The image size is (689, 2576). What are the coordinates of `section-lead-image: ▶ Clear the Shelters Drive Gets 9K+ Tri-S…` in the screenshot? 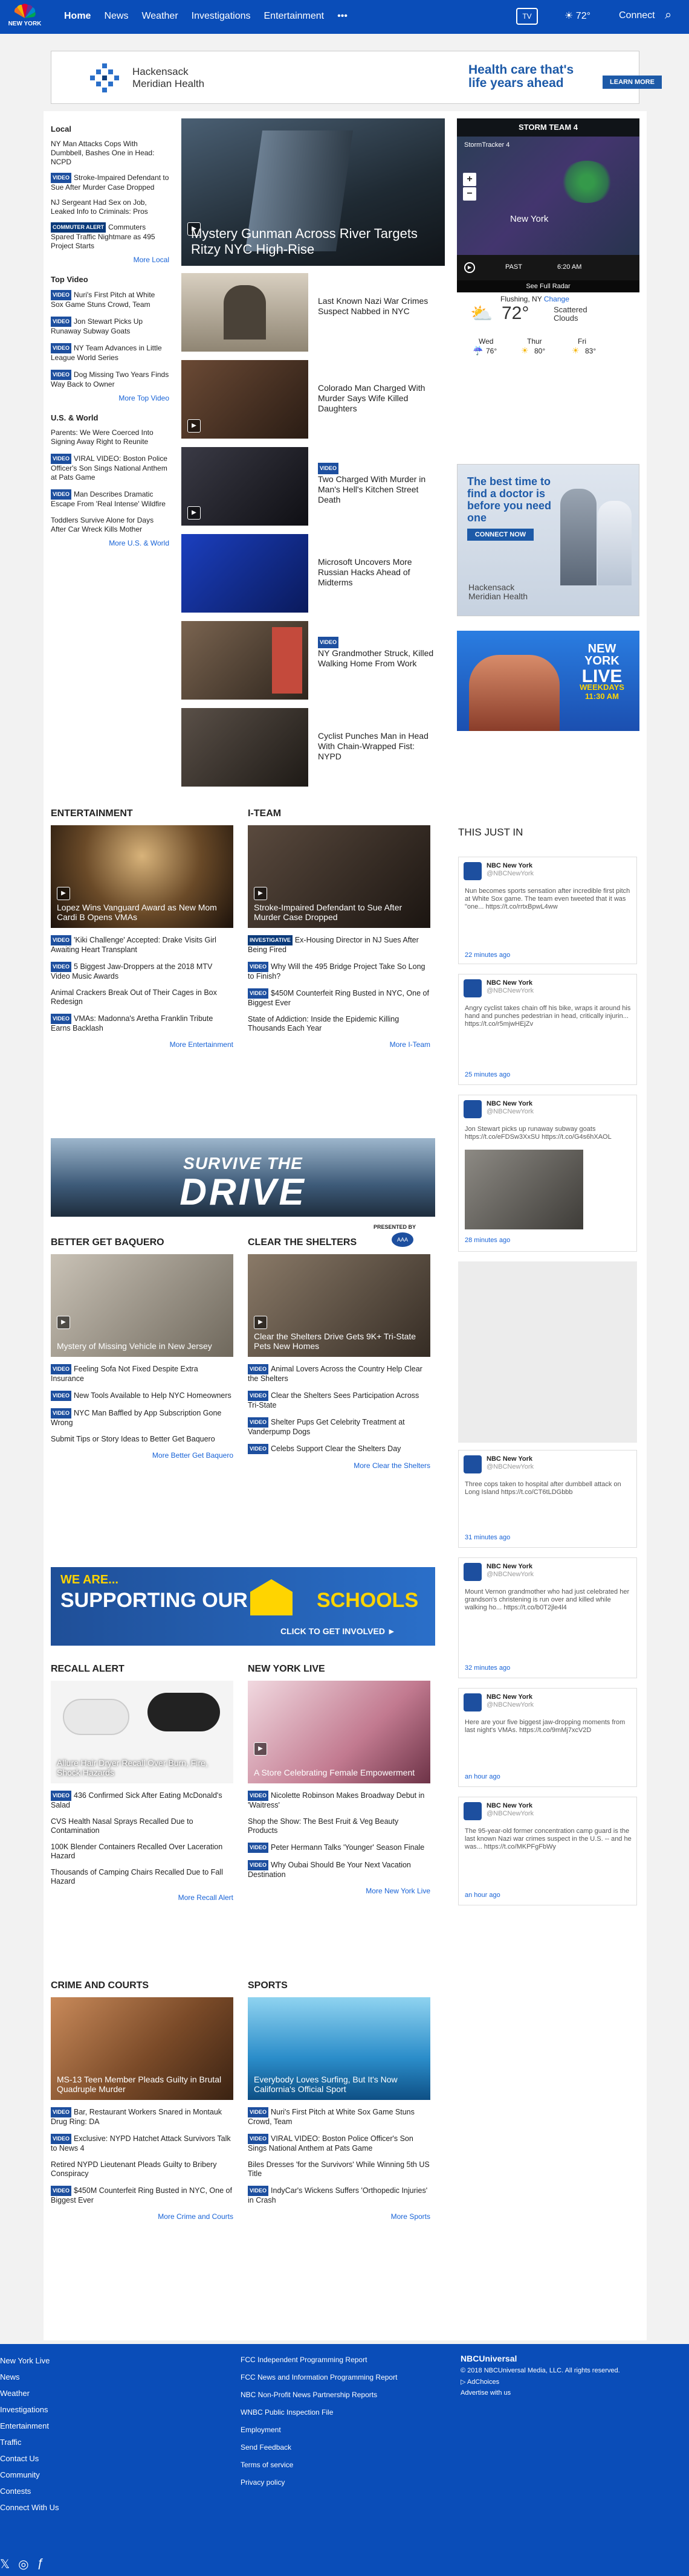 It's located at (339, 1306).